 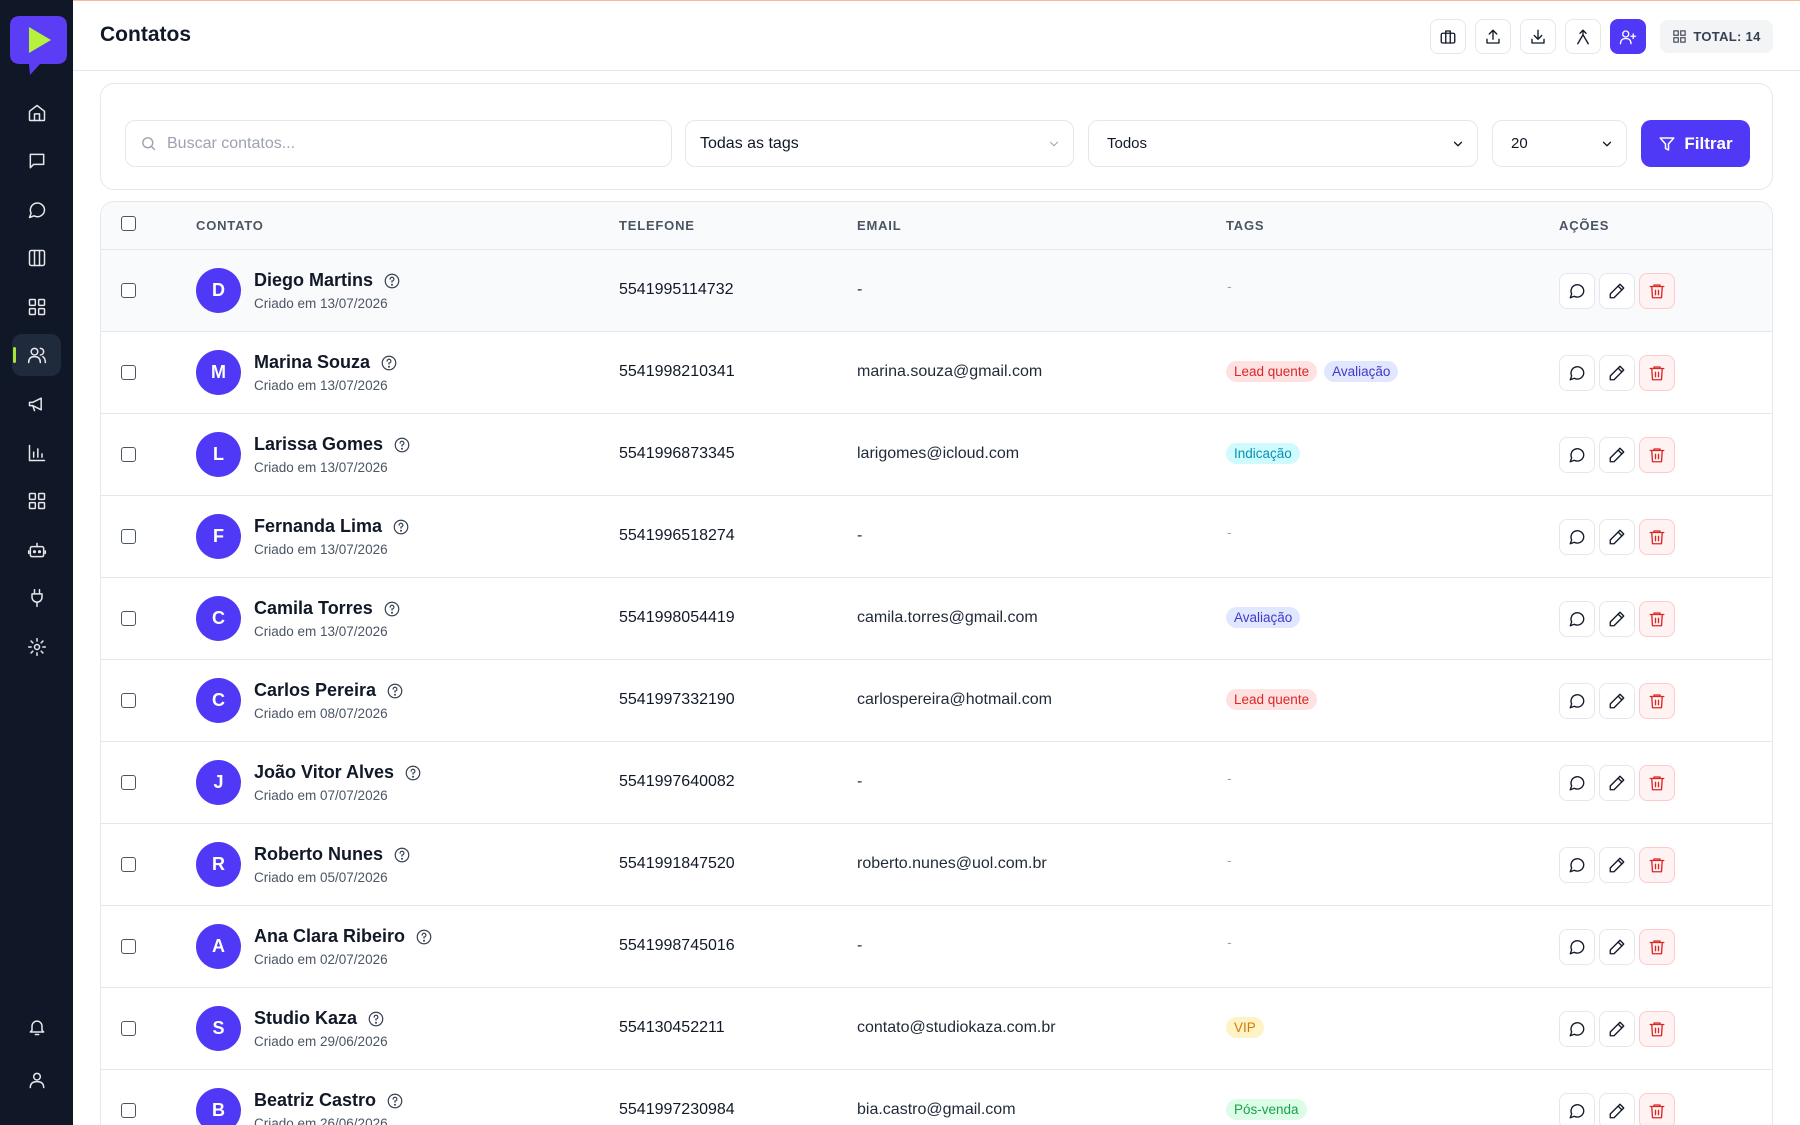 I want to click on contact-name: Ana Clara Ribeiro, so click(x=343, y=936).